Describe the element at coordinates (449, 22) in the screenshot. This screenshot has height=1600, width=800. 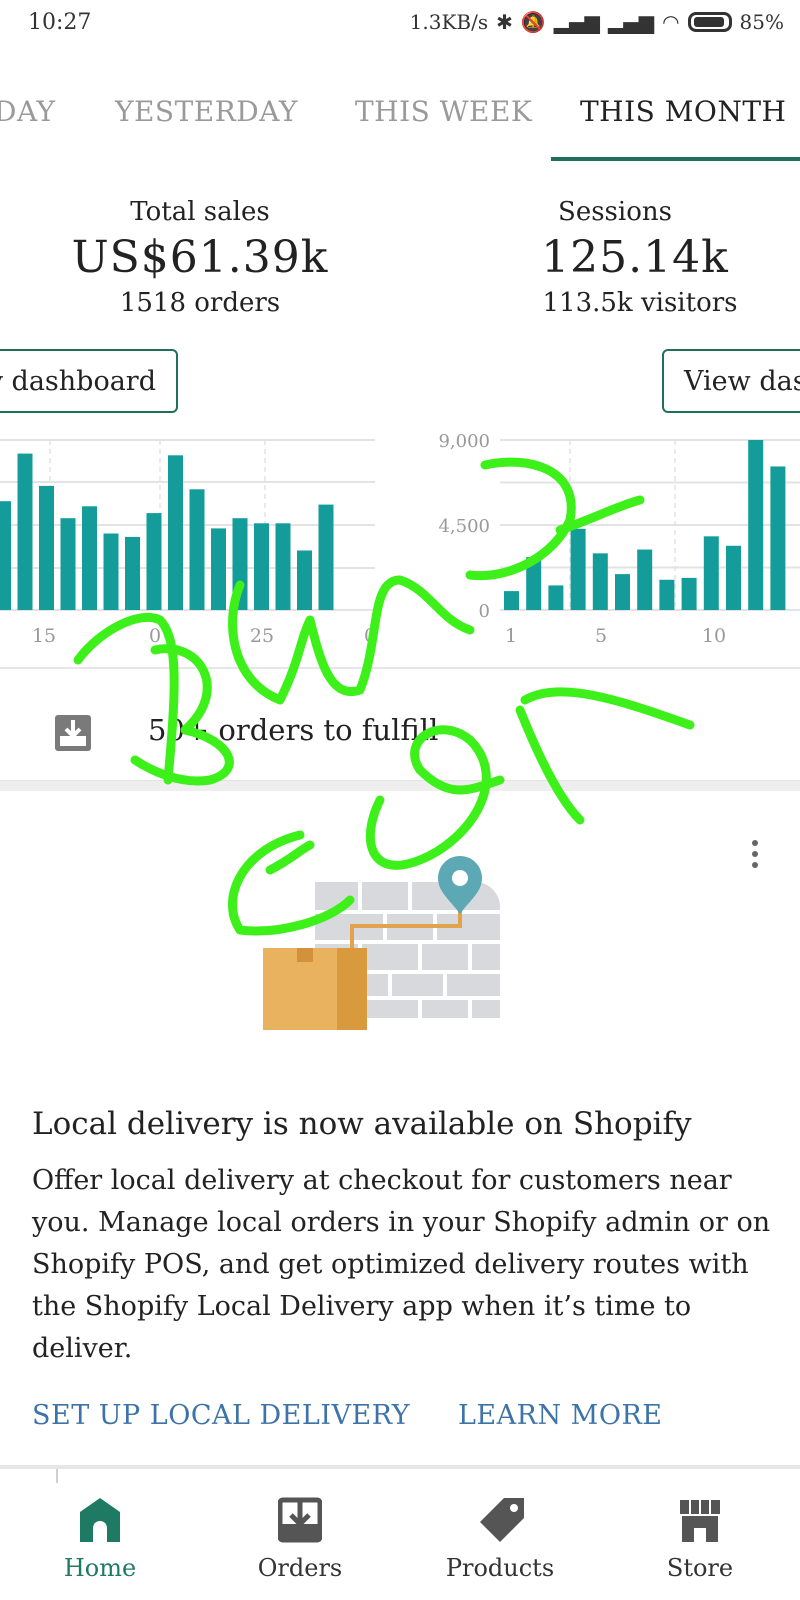
I see `network-speed: 1.3KB/s` at that location.